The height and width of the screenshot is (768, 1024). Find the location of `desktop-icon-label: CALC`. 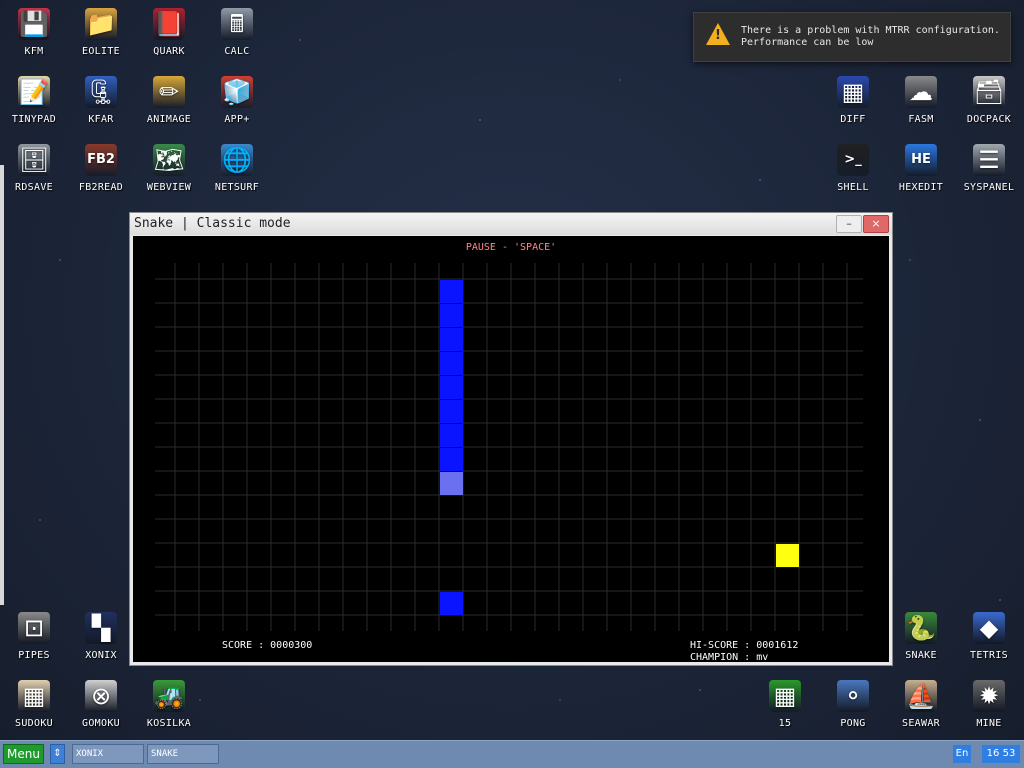

desktop-icon-label: CALC is located at coordinates (237, 51).